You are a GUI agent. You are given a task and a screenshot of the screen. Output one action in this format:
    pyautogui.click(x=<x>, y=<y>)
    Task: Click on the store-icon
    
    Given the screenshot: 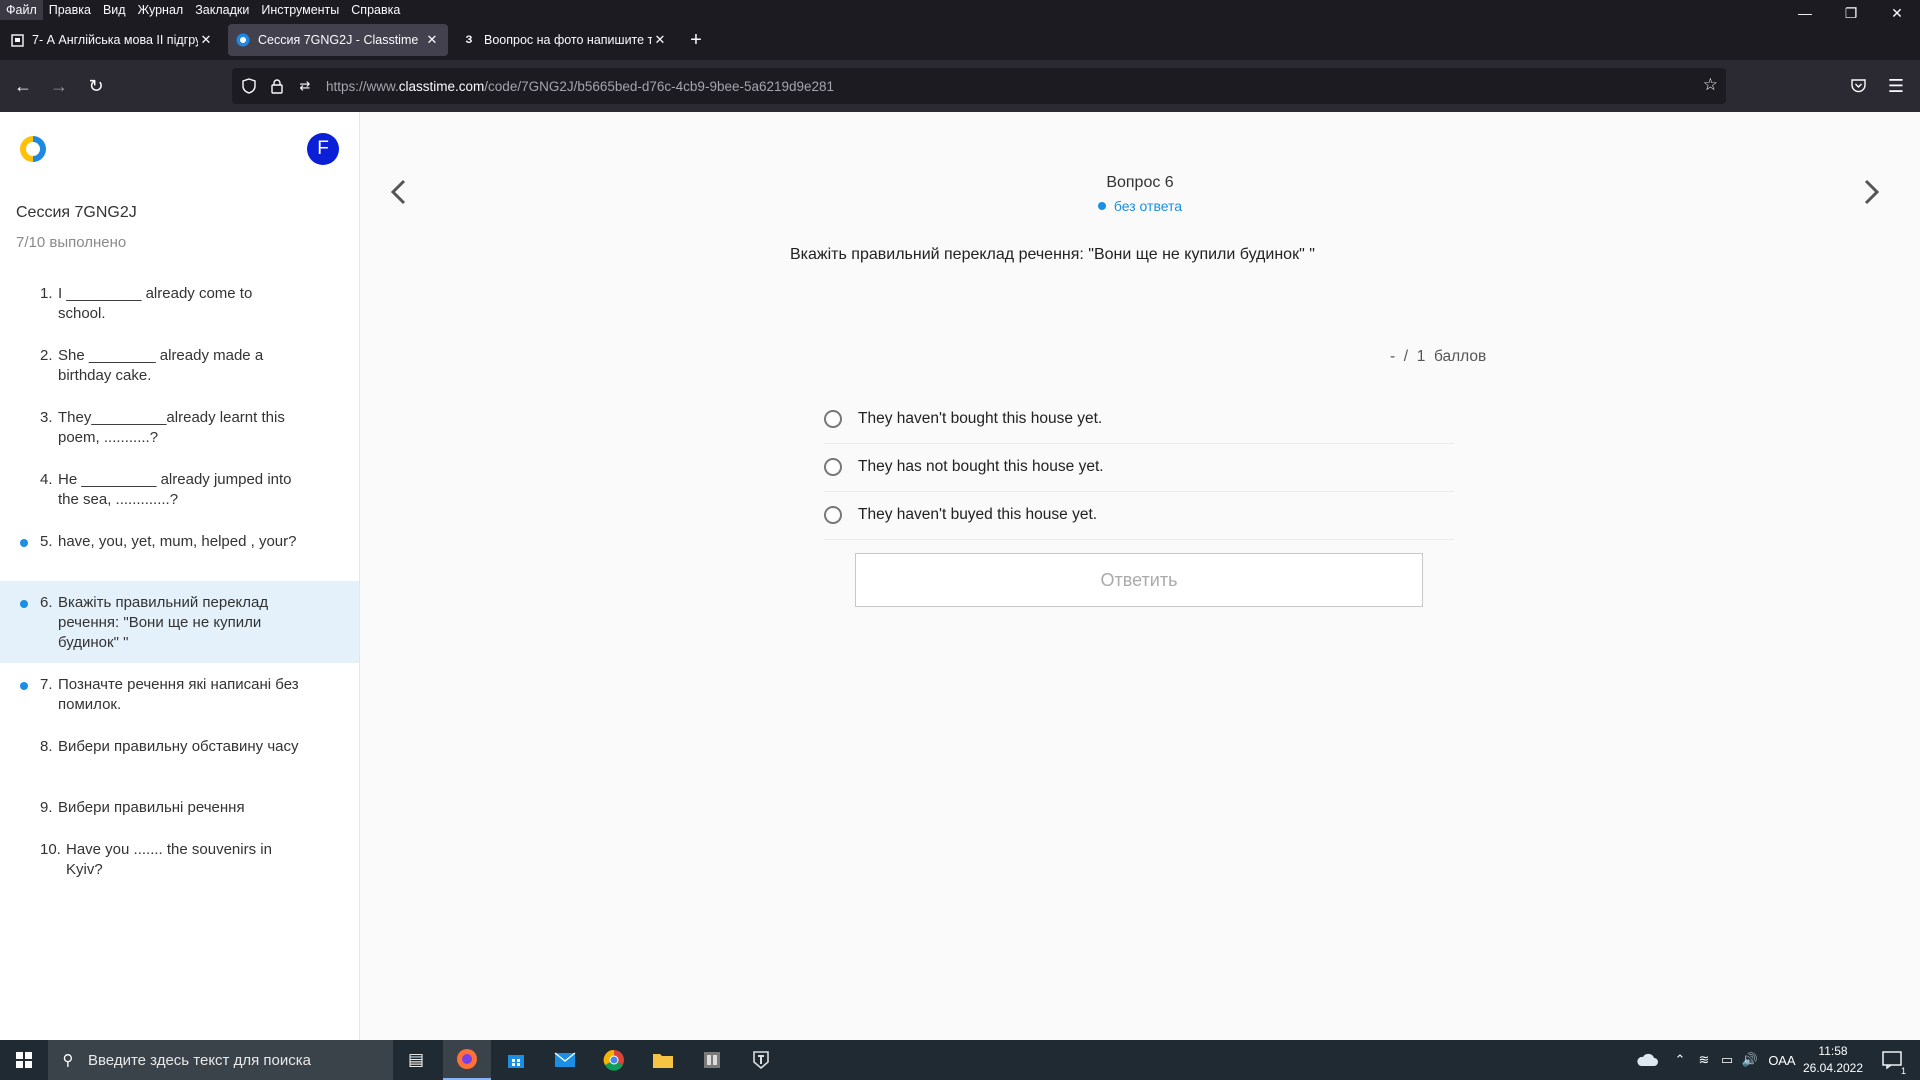 What is the action you would take?
    pyautogui.click(x=516, y=1060)
    